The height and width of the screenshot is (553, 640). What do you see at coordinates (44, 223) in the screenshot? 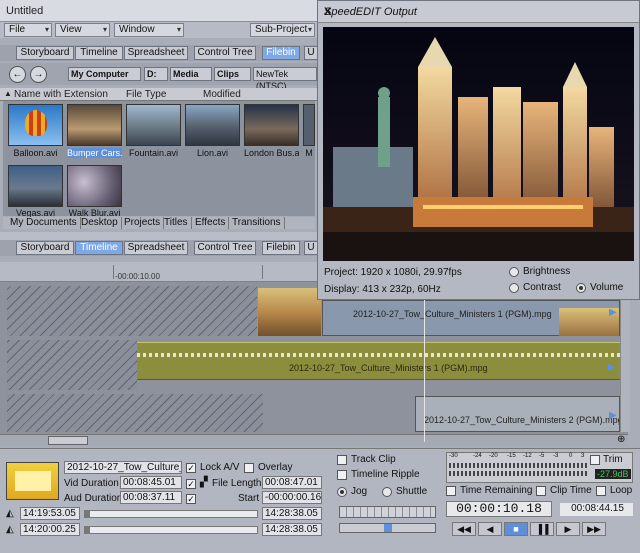
I see `loc-my-documents: My Documents` at bounding box center [44, 223].